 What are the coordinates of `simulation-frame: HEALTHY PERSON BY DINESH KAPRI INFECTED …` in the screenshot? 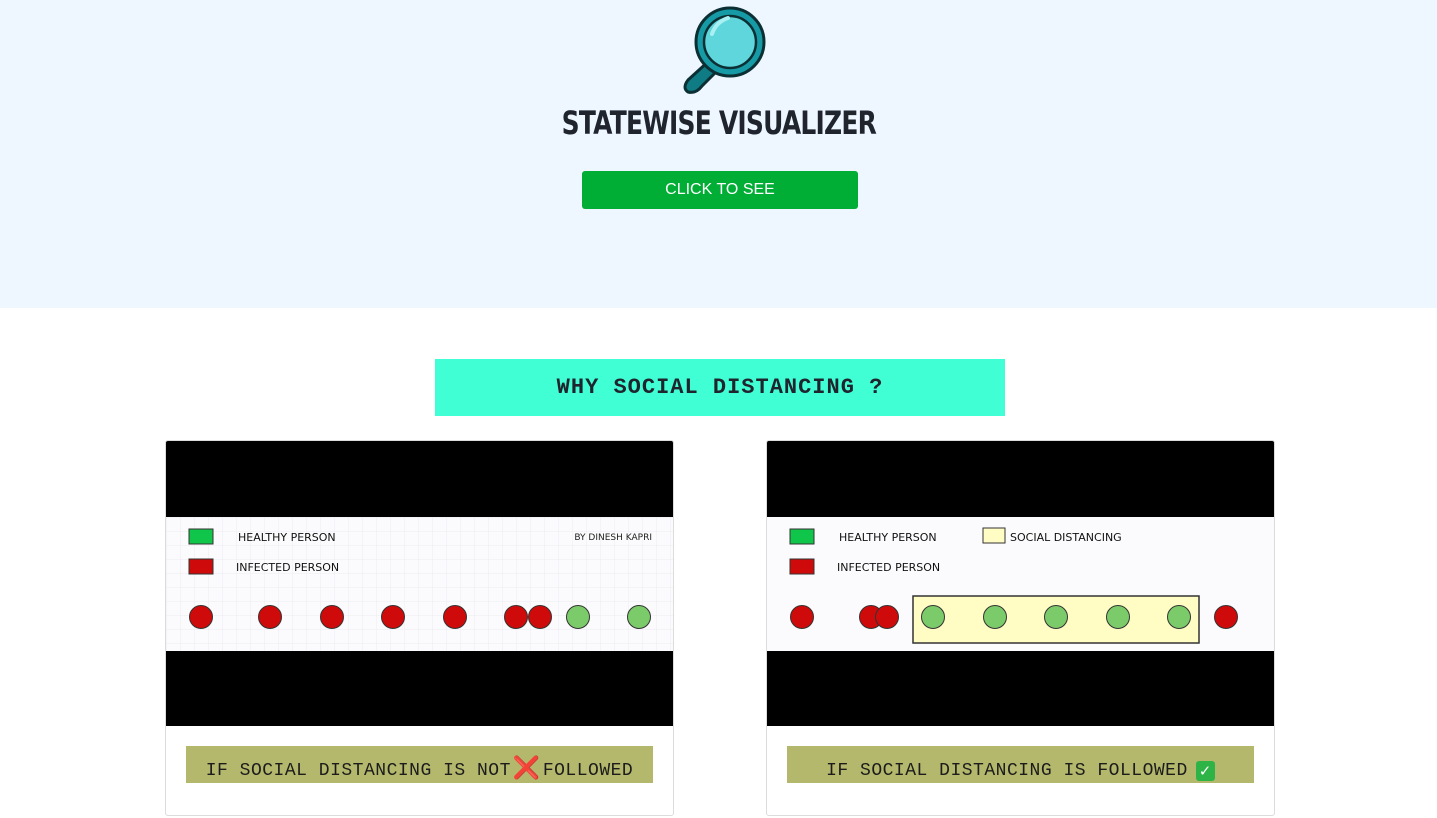 It's located at (419, 583).